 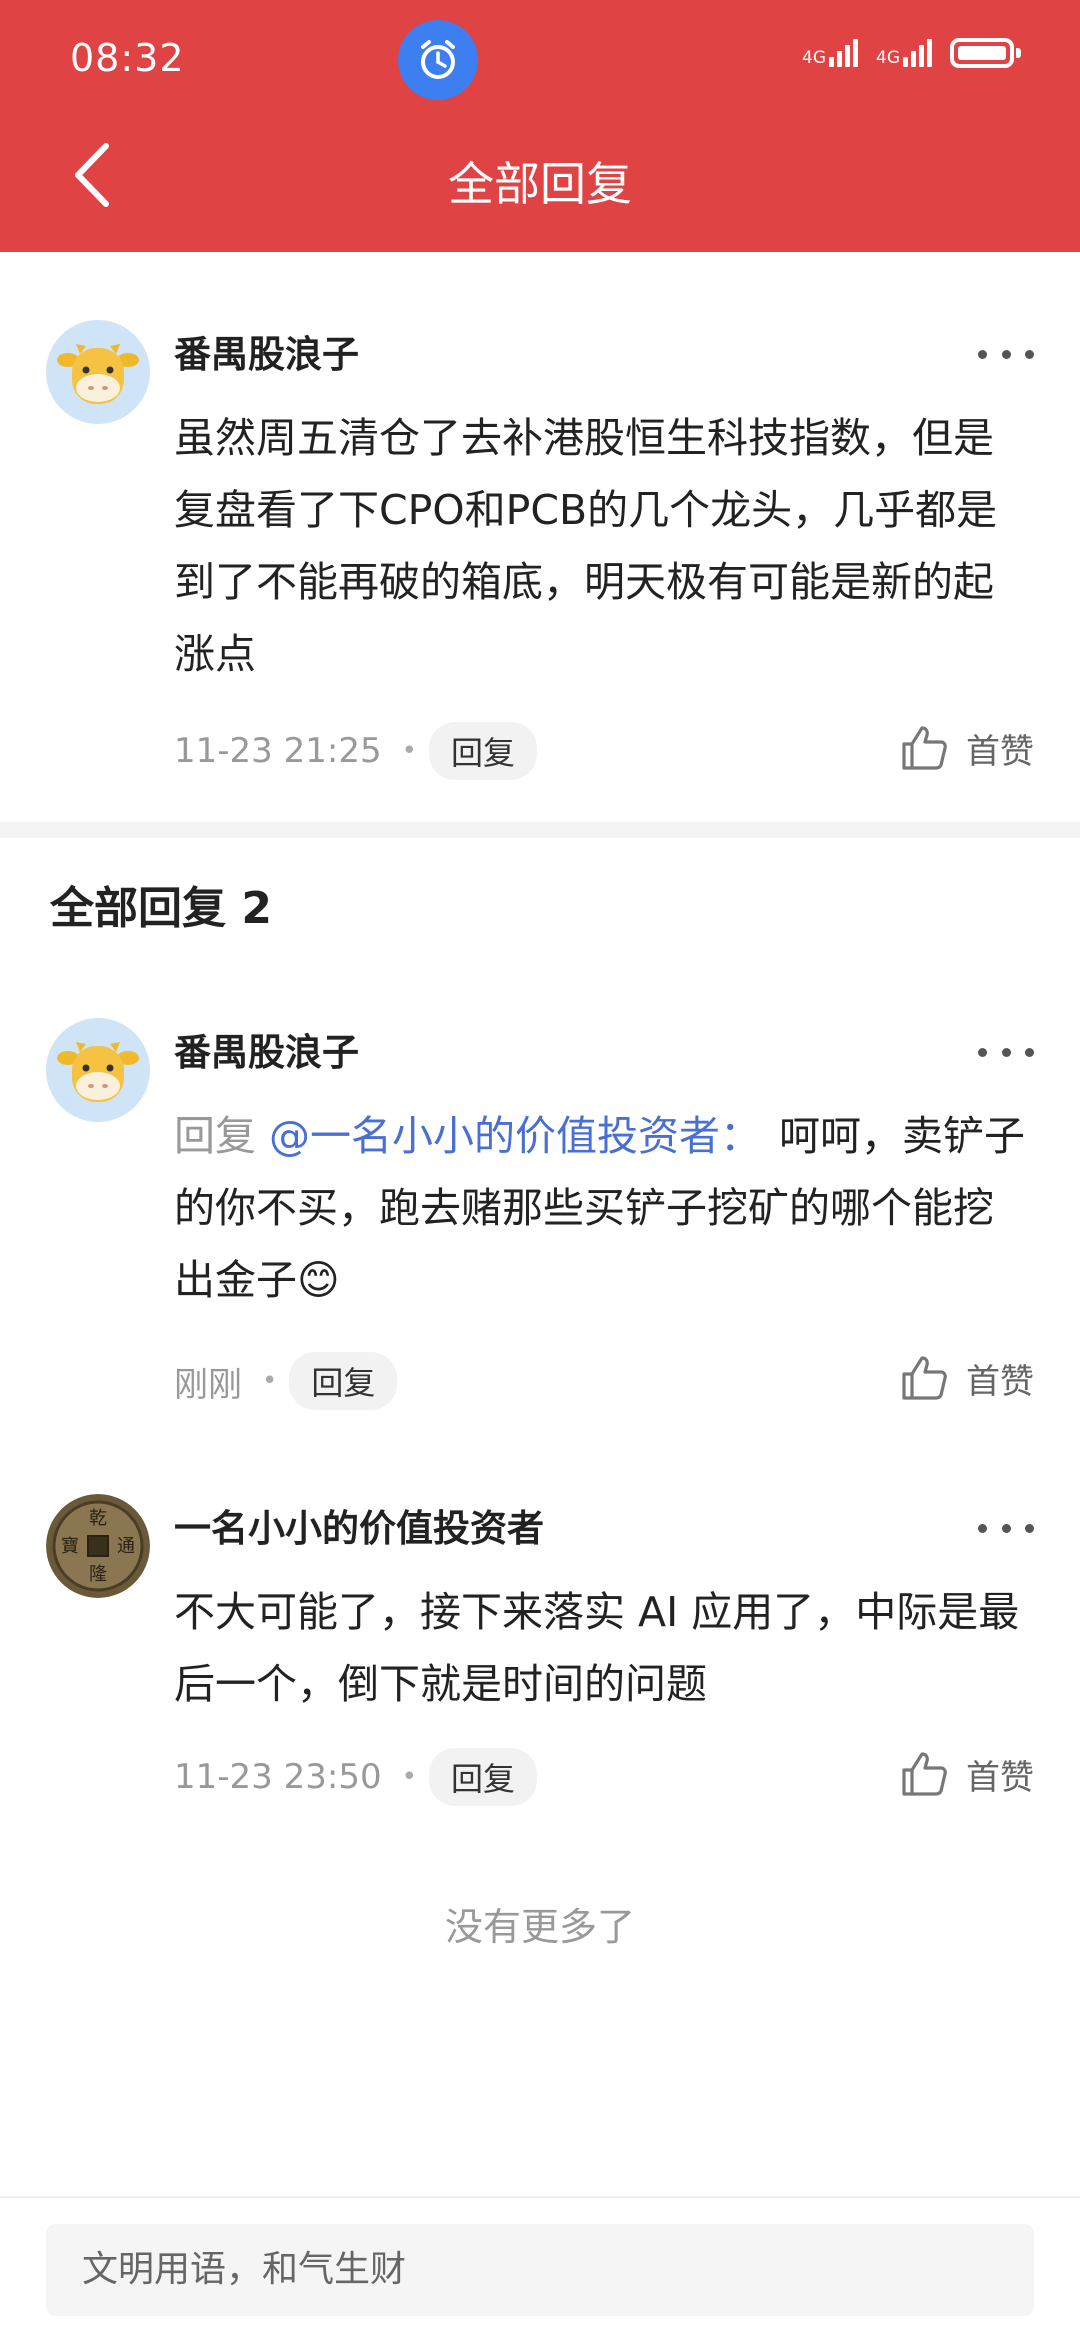 What do you see at coordinates (540, 184) in the screenshot?
I see `page-title: 全部回复` at bounding box center [540, 184].